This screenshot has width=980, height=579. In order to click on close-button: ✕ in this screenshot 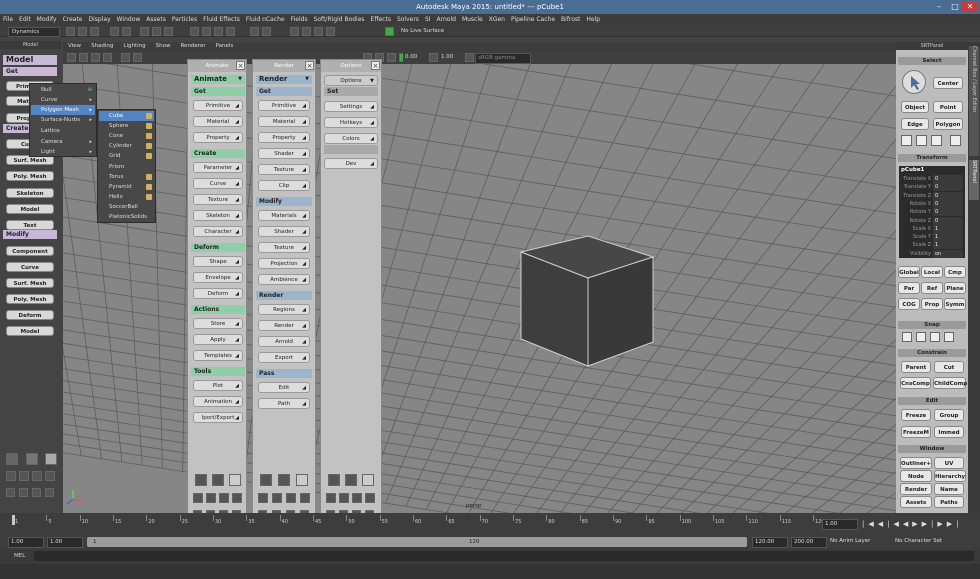, I will do `click(970, 7)`.